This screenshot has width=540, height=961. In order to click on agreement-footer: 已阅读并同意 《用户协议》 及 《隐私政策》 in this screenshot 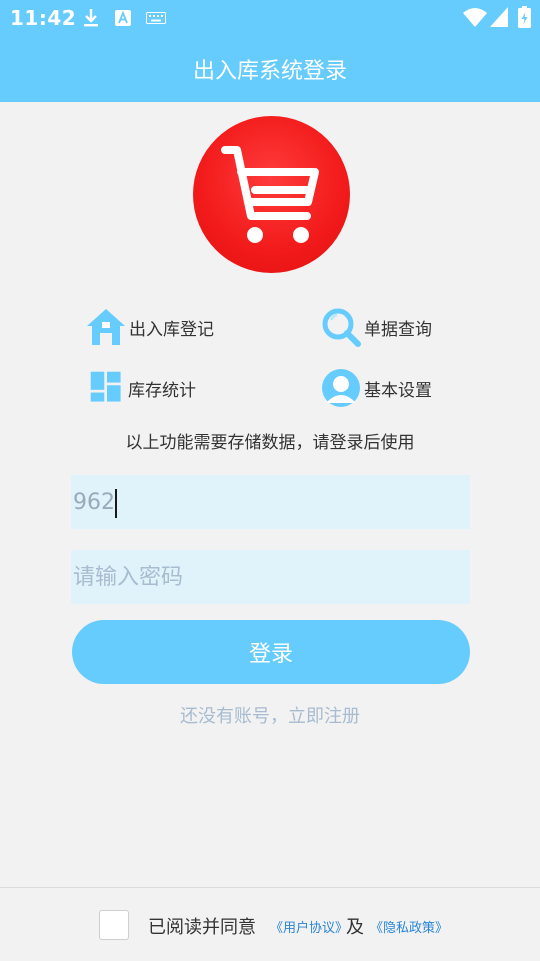, I will do `click(270, 924)`.